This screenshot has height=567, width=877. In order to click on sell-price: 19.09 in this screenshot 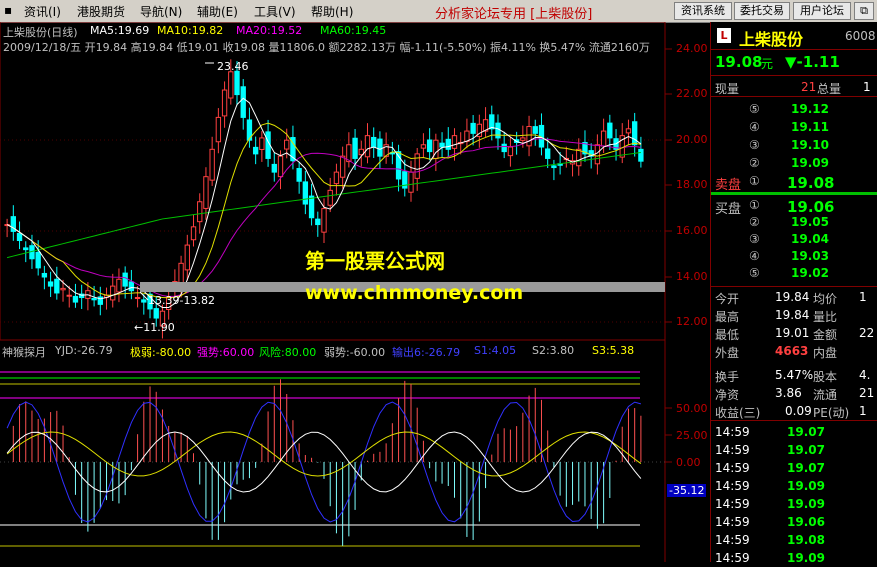, I will do `click(810, 163)`.